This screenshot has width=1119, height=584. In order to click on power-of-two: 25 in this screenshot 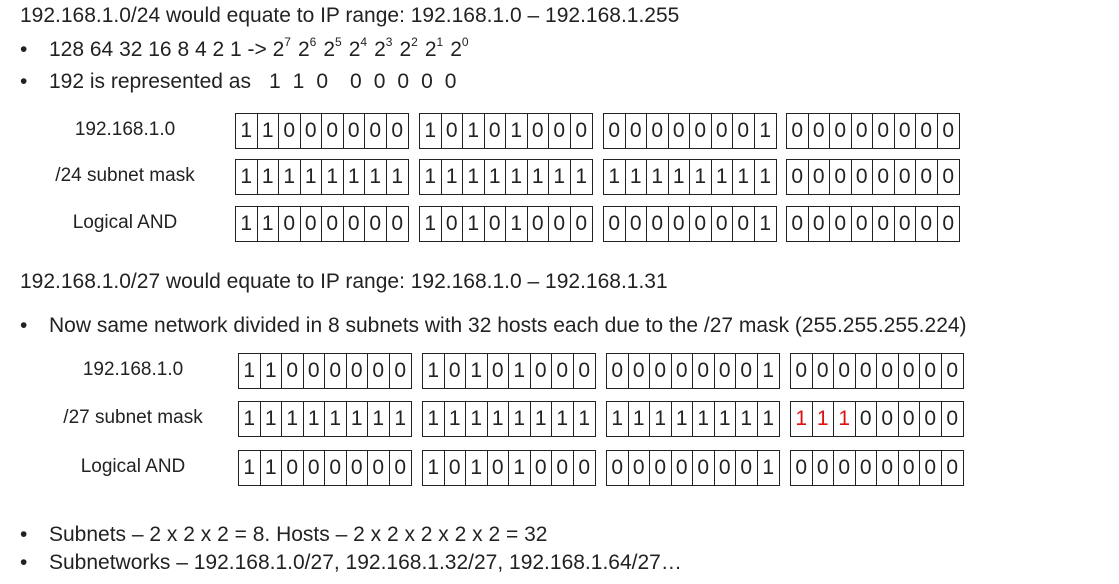, I will do `click(332, 48)`.